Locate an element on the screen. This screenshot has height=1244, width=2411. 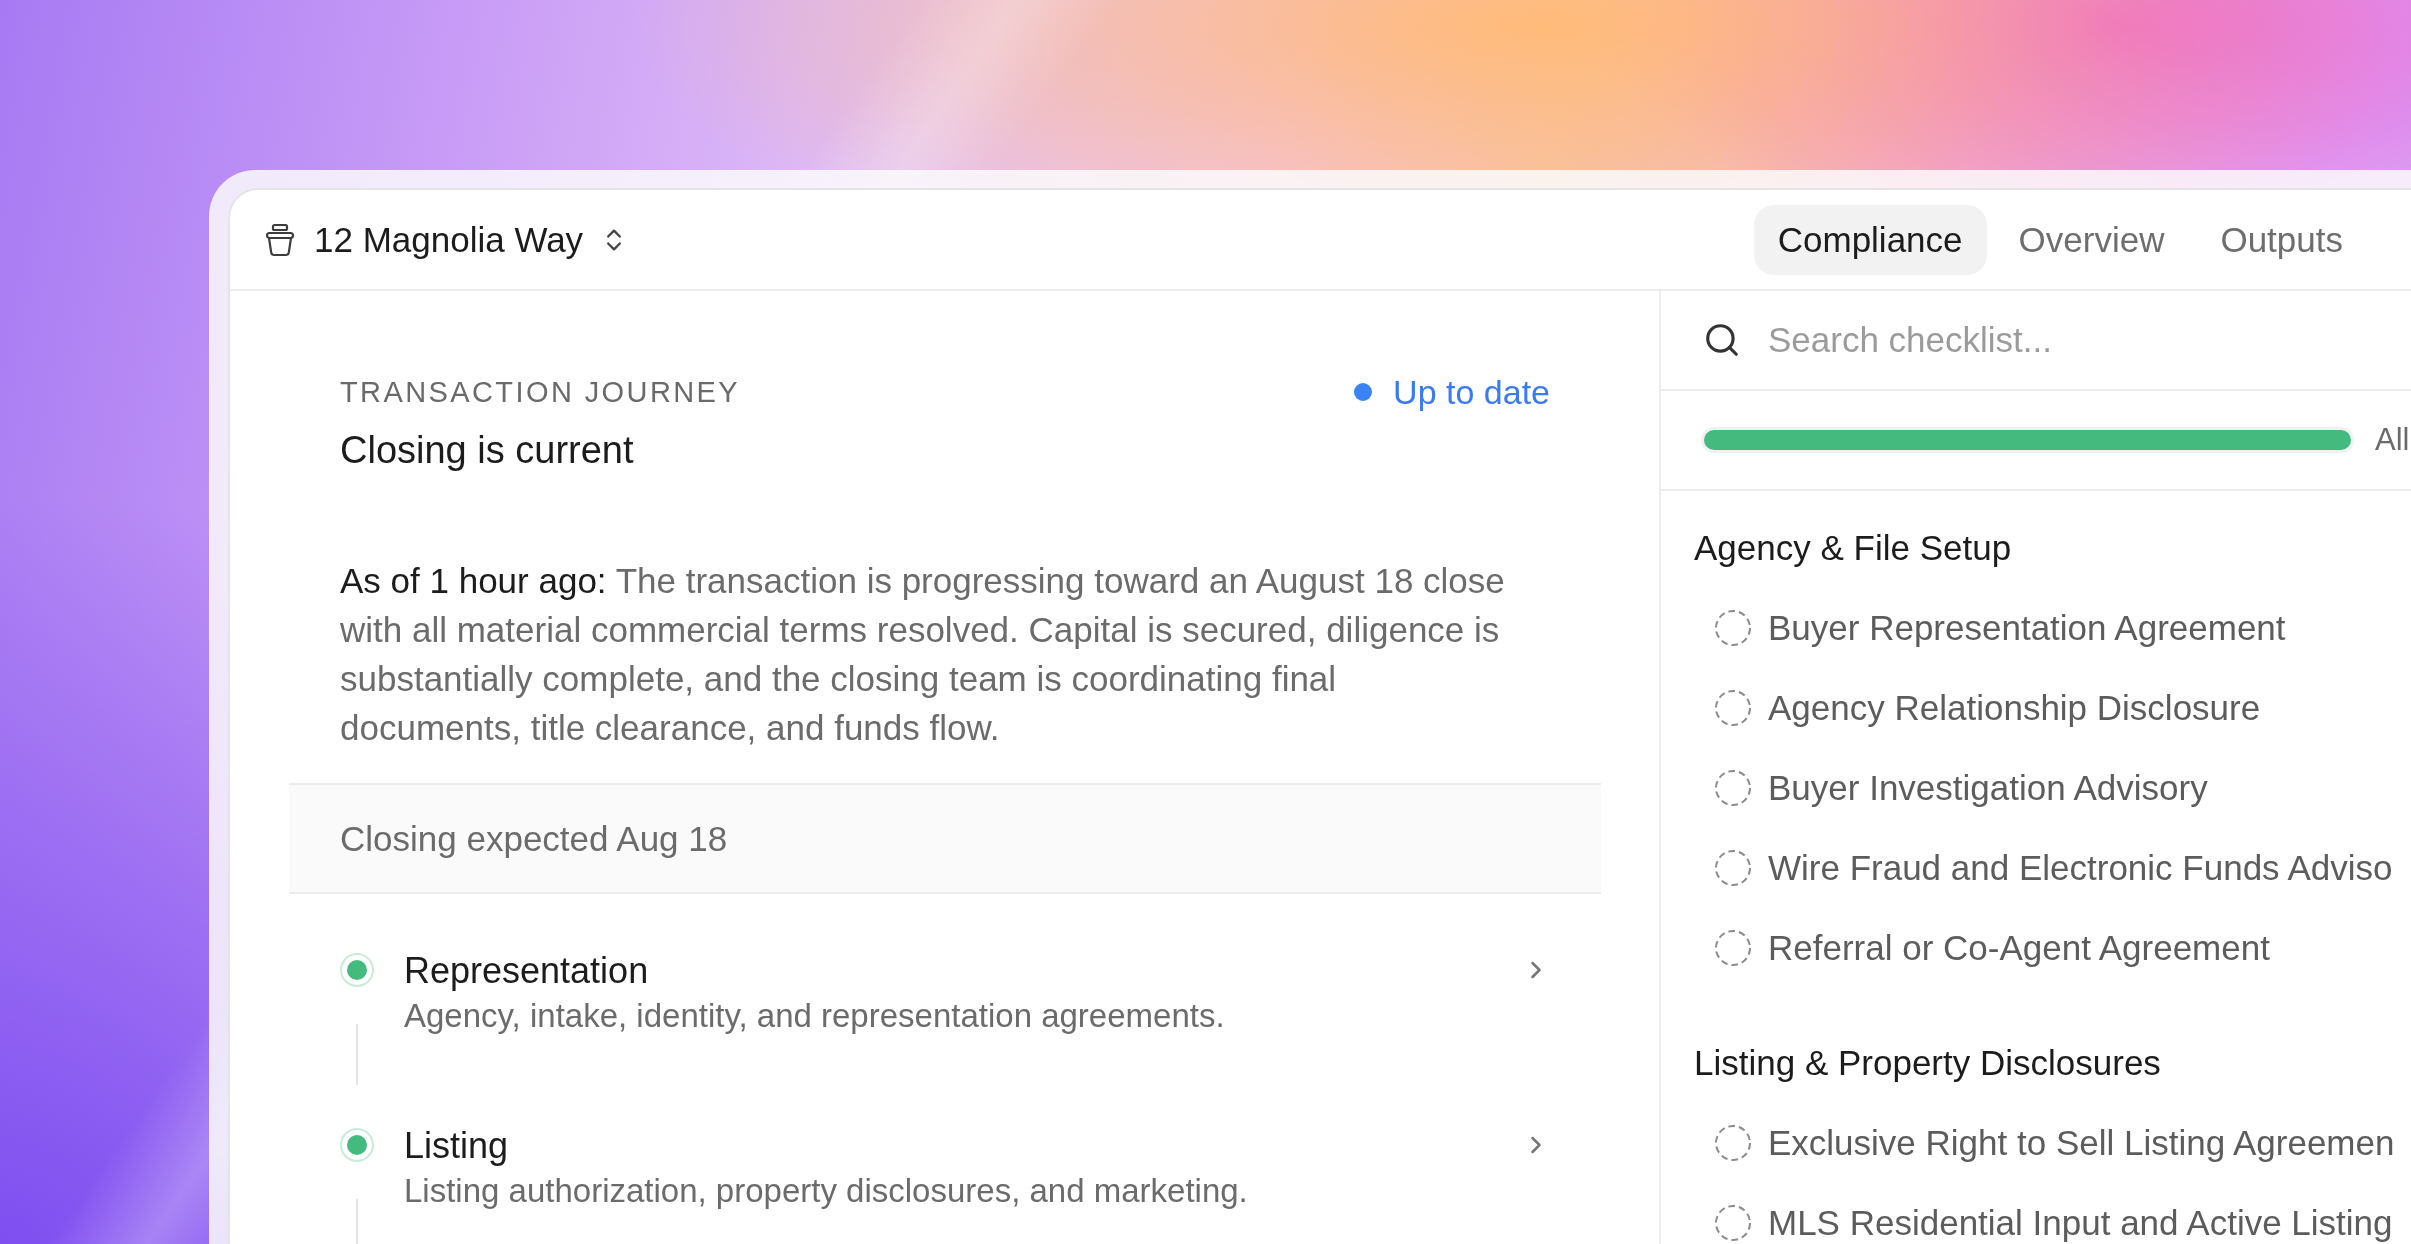
checklist-item: MLS Residential Input and Active Listing is located at coordinates (2080, 1223).